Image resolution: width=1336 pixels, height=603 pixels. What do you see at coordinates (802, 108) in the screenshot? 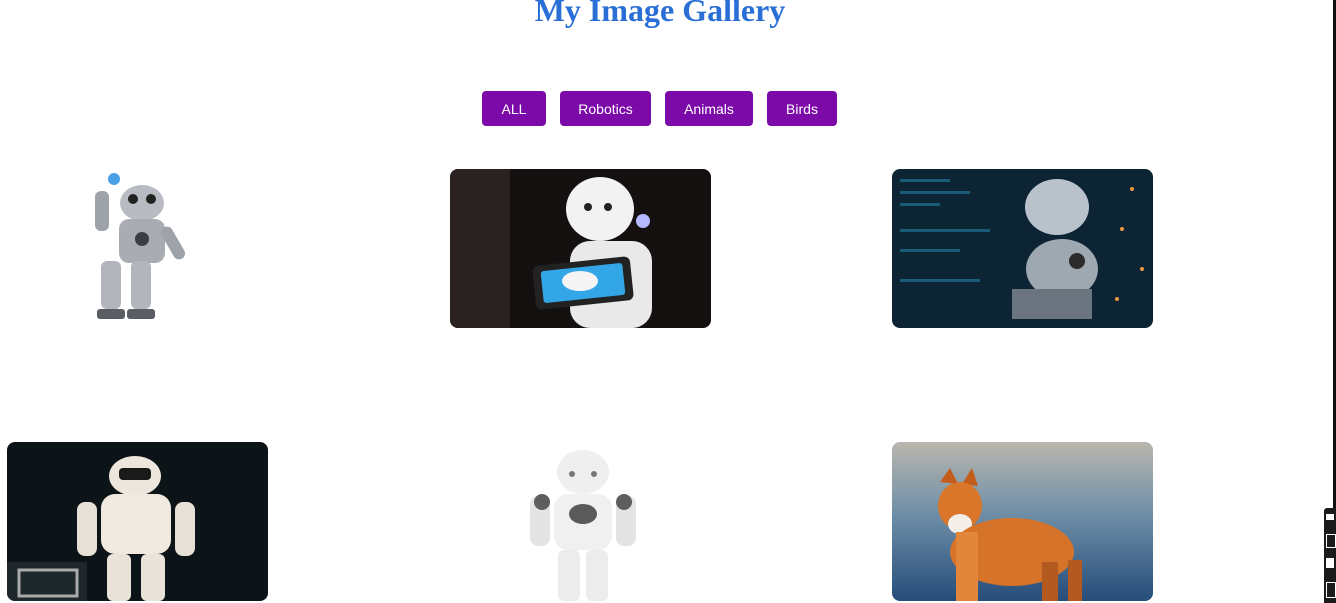
I see `filter-birds-button: Birds` at bounding box center [802, 108].